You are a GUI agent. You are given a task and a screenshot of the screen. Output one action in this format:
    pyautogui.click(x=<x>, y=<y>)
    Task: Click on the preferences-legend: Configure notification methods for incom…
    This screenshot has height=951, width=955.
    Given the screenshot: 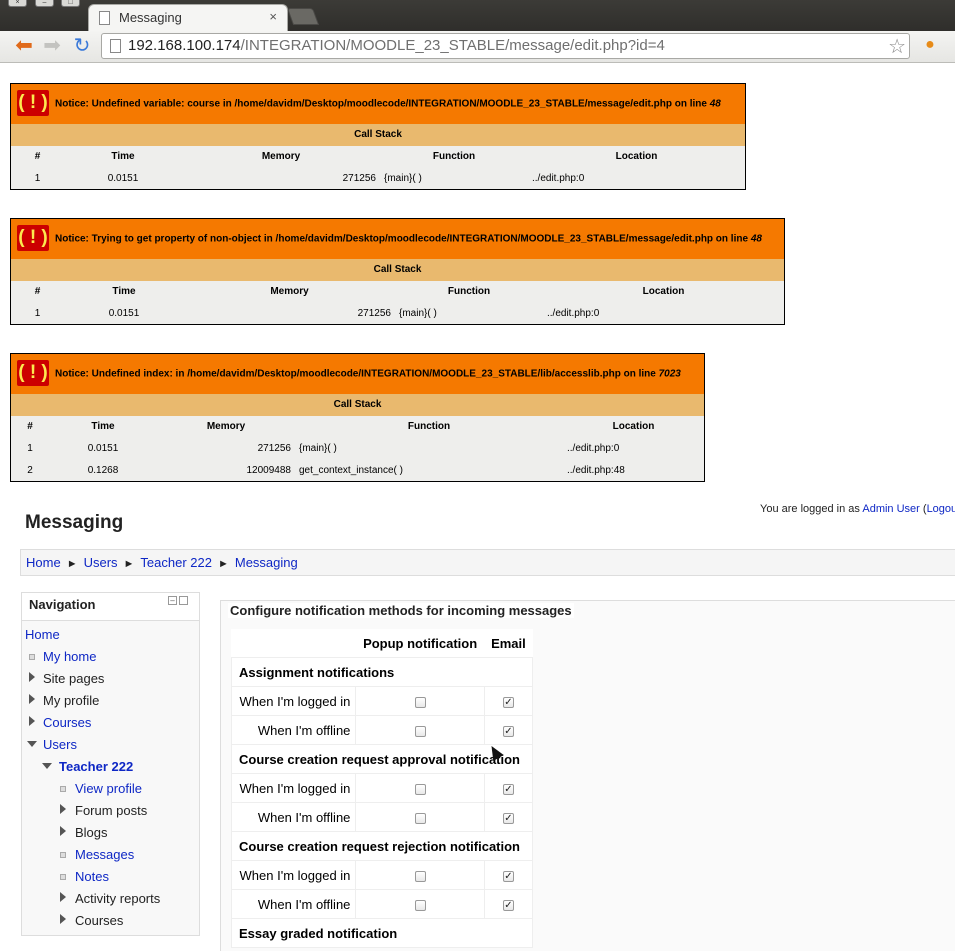 What is the action you would take?
    pyautogui.click(x=401, y=610)
    